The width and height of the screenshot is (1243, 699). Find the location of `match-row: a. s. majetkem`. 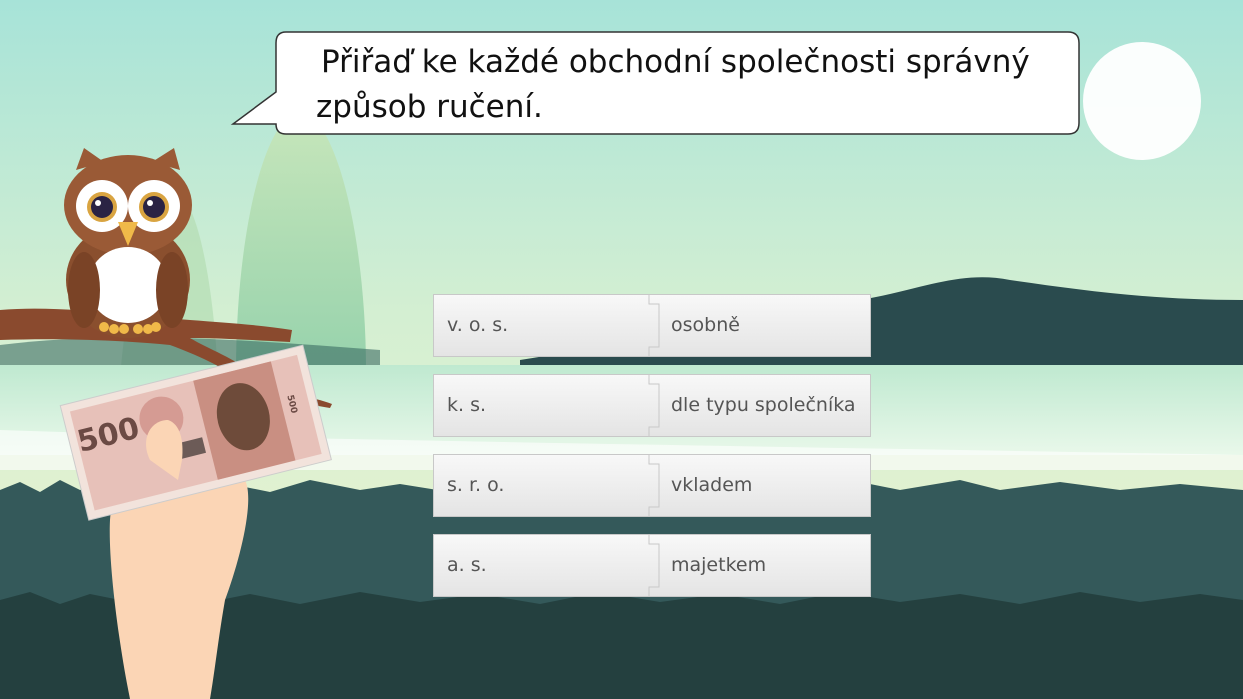

match-row: a. s. majetkem is located at coordinates (652, 565).